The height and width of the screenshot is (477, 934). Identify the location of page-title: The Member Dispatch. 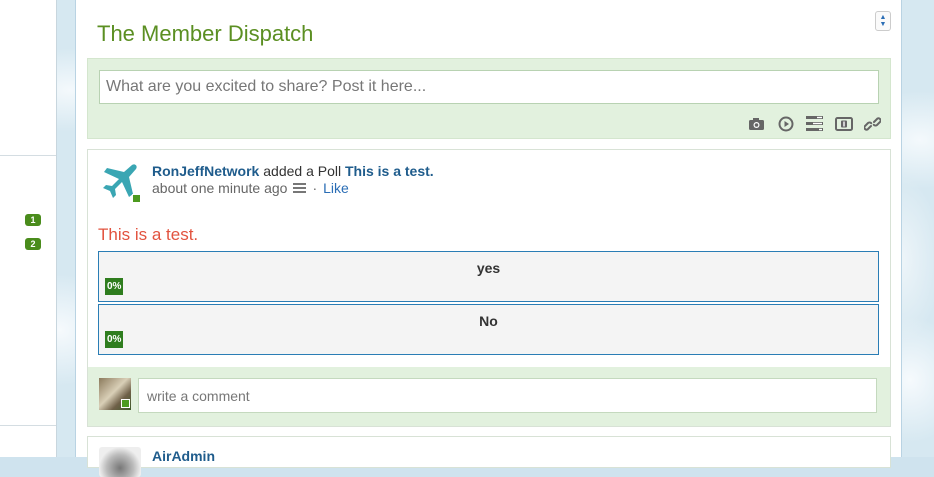
(205, 33).